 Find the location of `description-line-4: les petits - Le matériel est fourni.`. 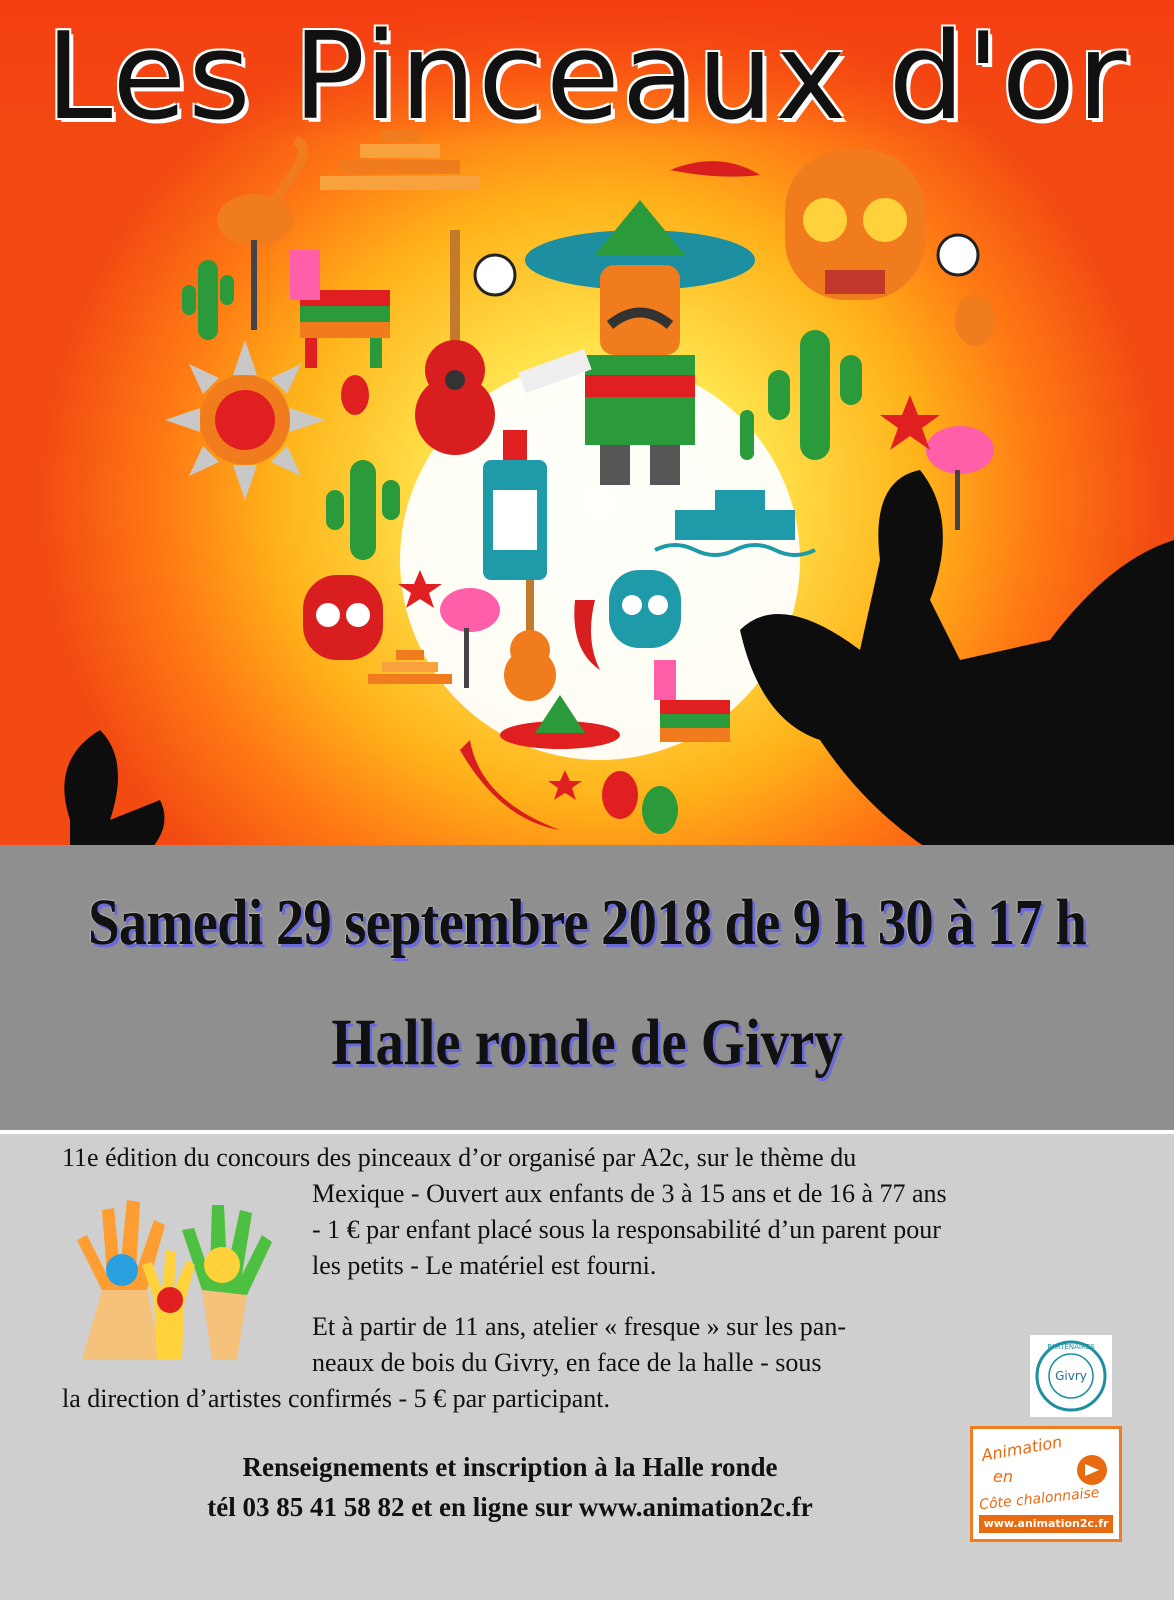

description-line-4: les petits - Le matériel est fourni. is located at coordinates (484, 1265).